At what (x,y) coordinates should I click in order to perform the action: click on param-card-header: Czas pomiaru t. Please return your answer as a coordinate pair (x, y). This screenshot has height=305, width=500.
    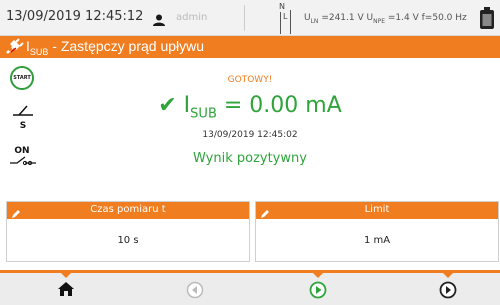
    Looking at the image, I should click on (128, 210).